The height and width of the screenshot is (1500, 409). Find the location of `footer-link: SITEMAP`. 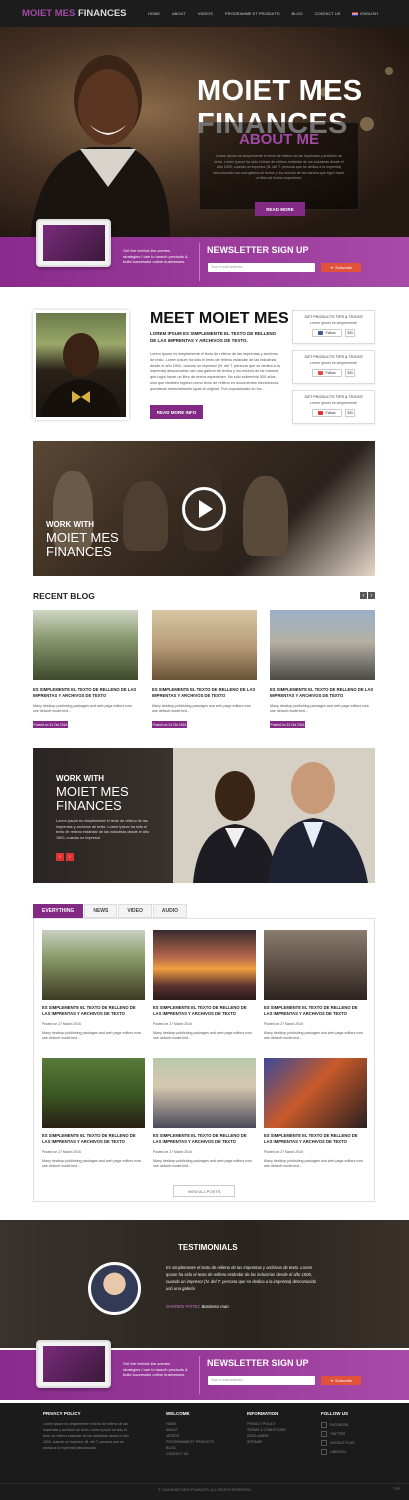

footer-link: SITEMAP is located at coordinates (266, 1442).